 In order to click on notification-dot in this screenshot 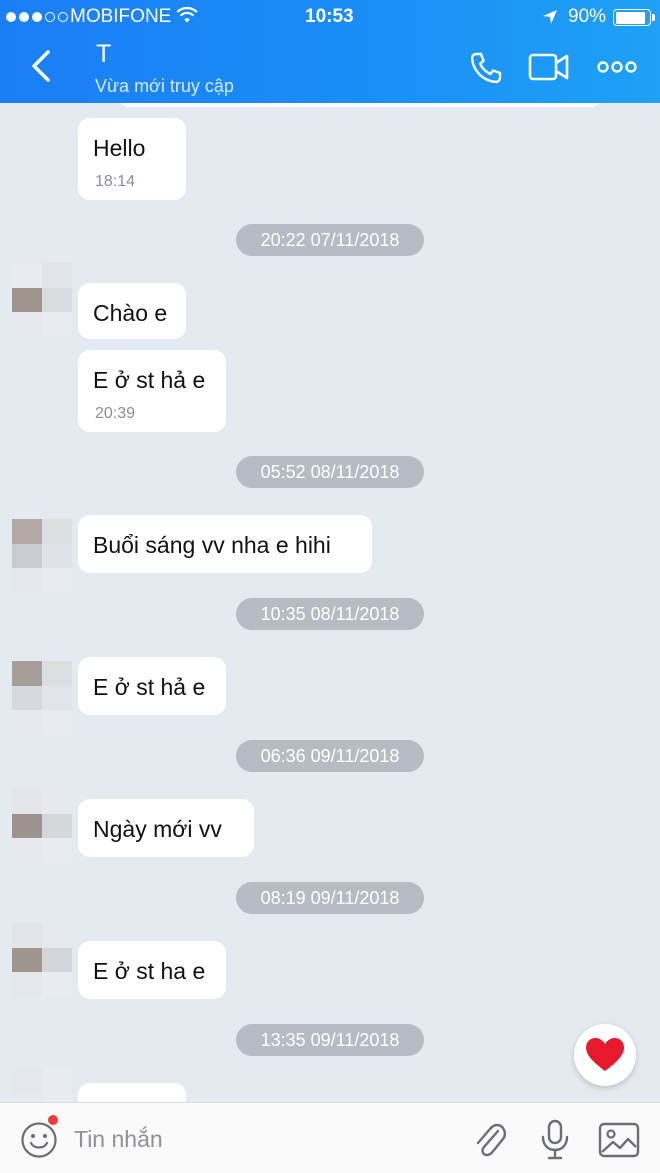, I will do `click(53, 1120)`.